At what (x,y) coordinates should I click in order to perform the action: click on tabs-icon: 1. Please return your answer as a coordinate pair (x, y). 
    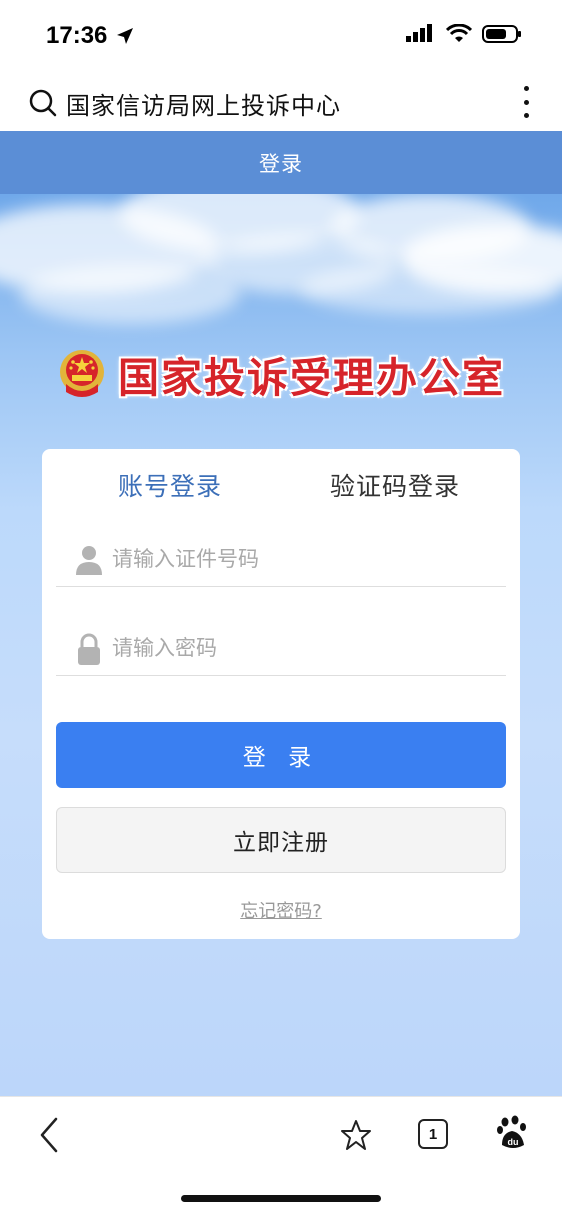
    Looking at the image, I should click on (433, 1134).